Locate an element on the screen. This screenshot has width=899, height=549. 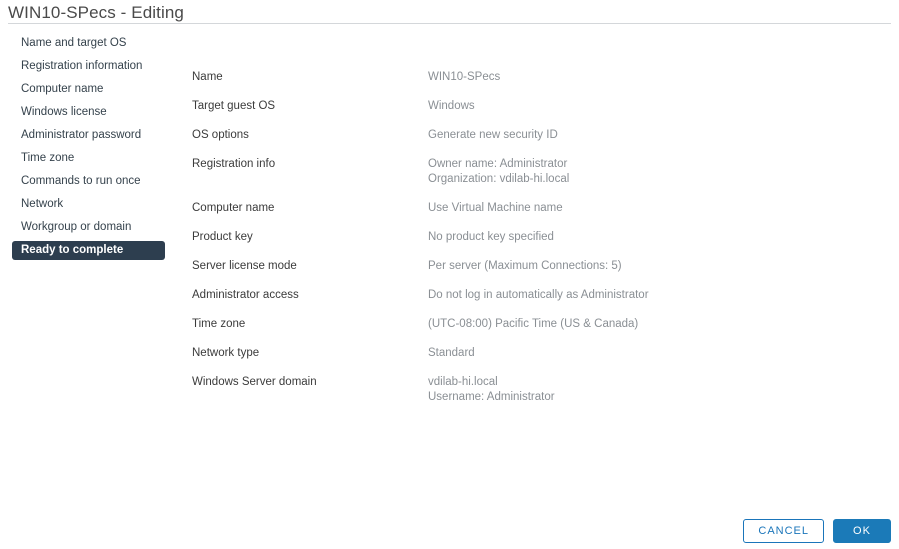
detail-value-line: Owner name: Administrator is located at coordinates (498, 164).